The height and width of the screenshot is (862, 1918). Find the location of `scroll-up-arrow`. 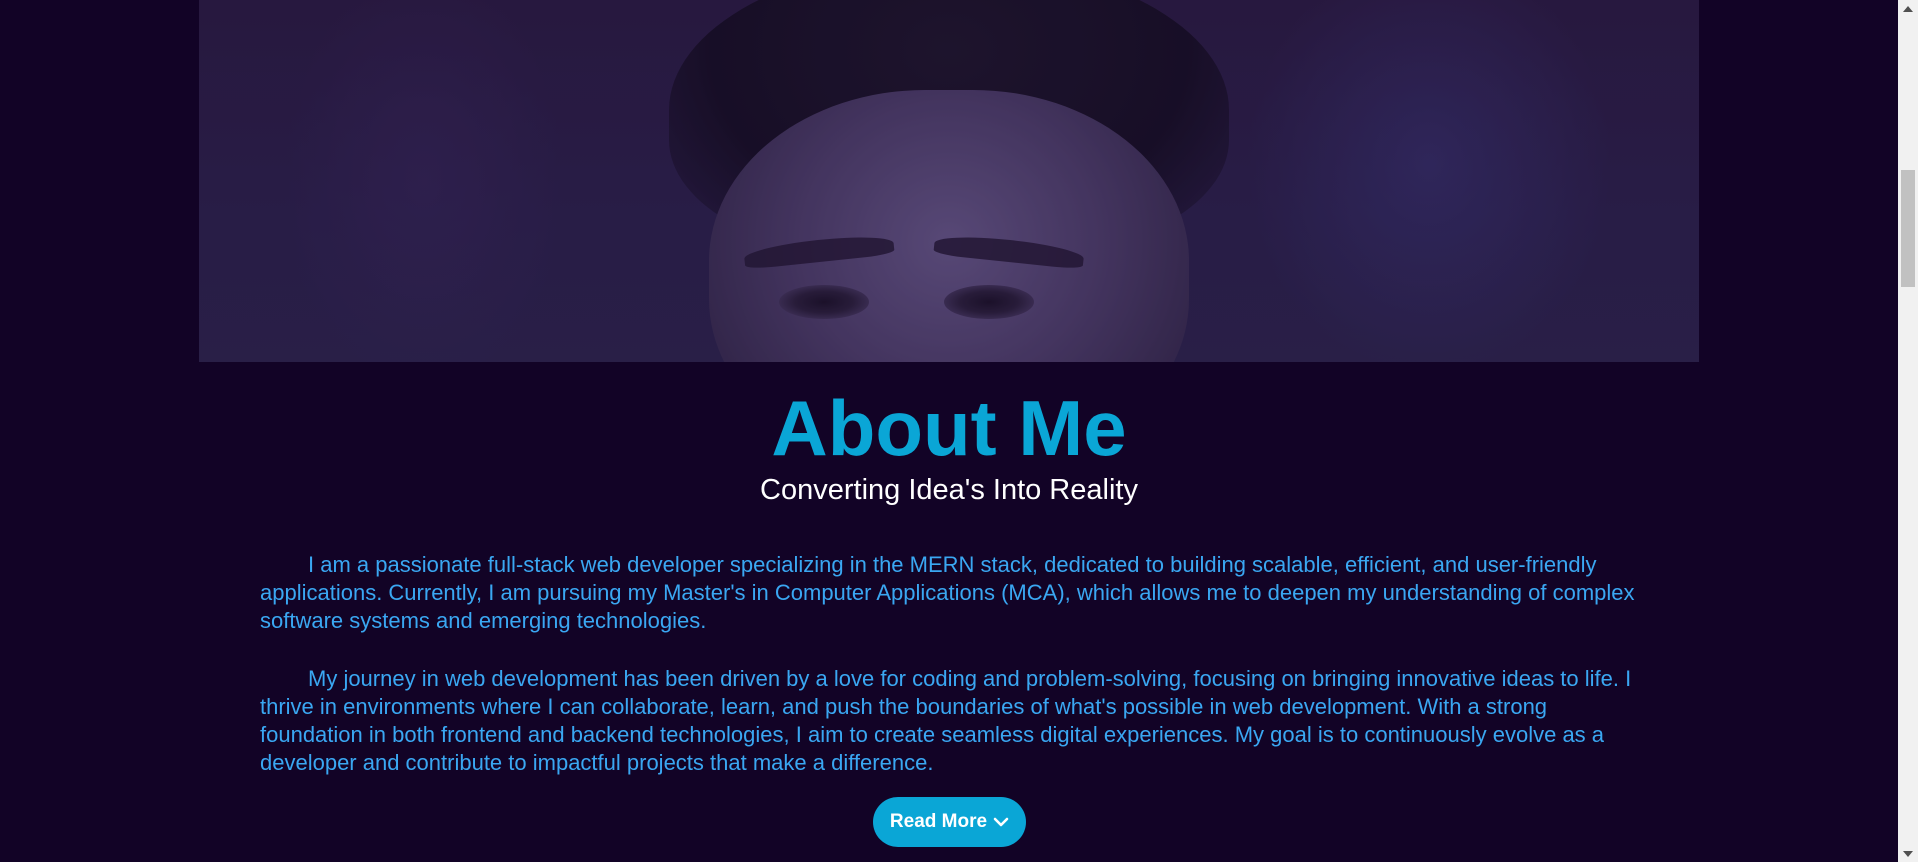

scroll-up-arrow is located at coordinates (1908, 8).